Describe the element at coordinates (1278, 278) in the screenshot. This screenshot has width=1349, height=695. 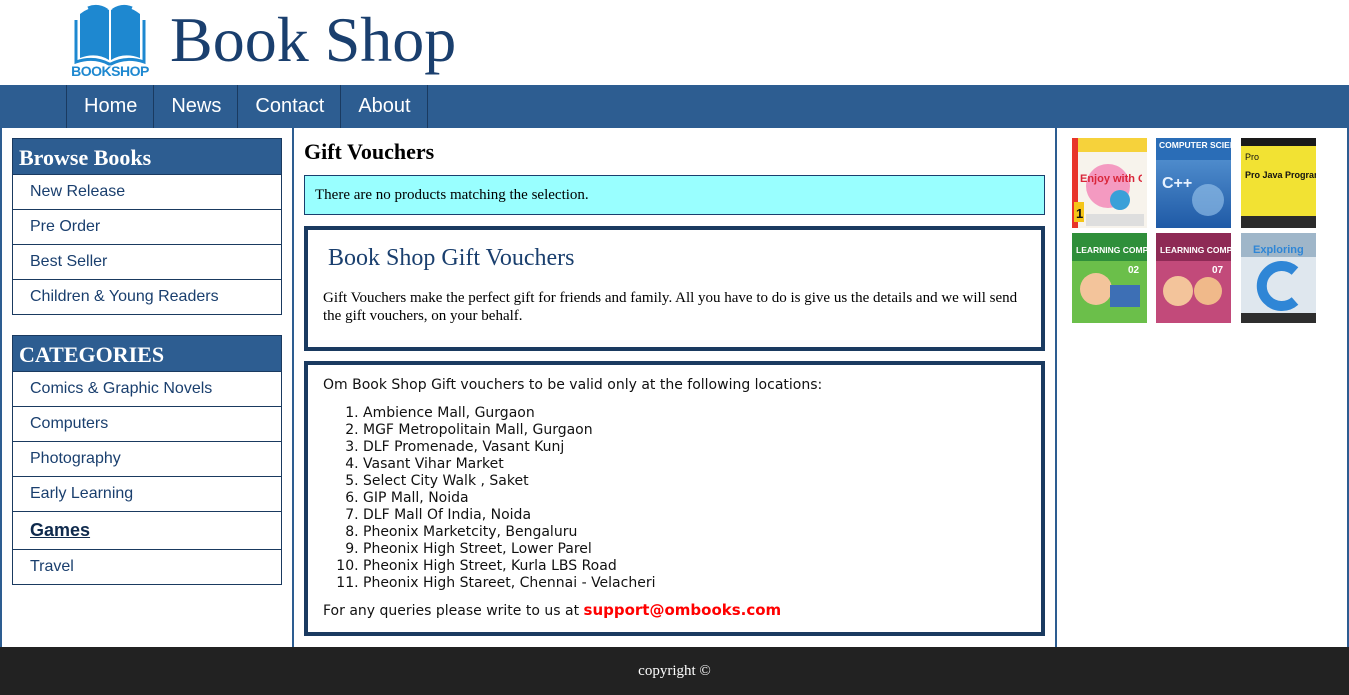
I see `book-cover-exploring-c: Exploring C` at that location.